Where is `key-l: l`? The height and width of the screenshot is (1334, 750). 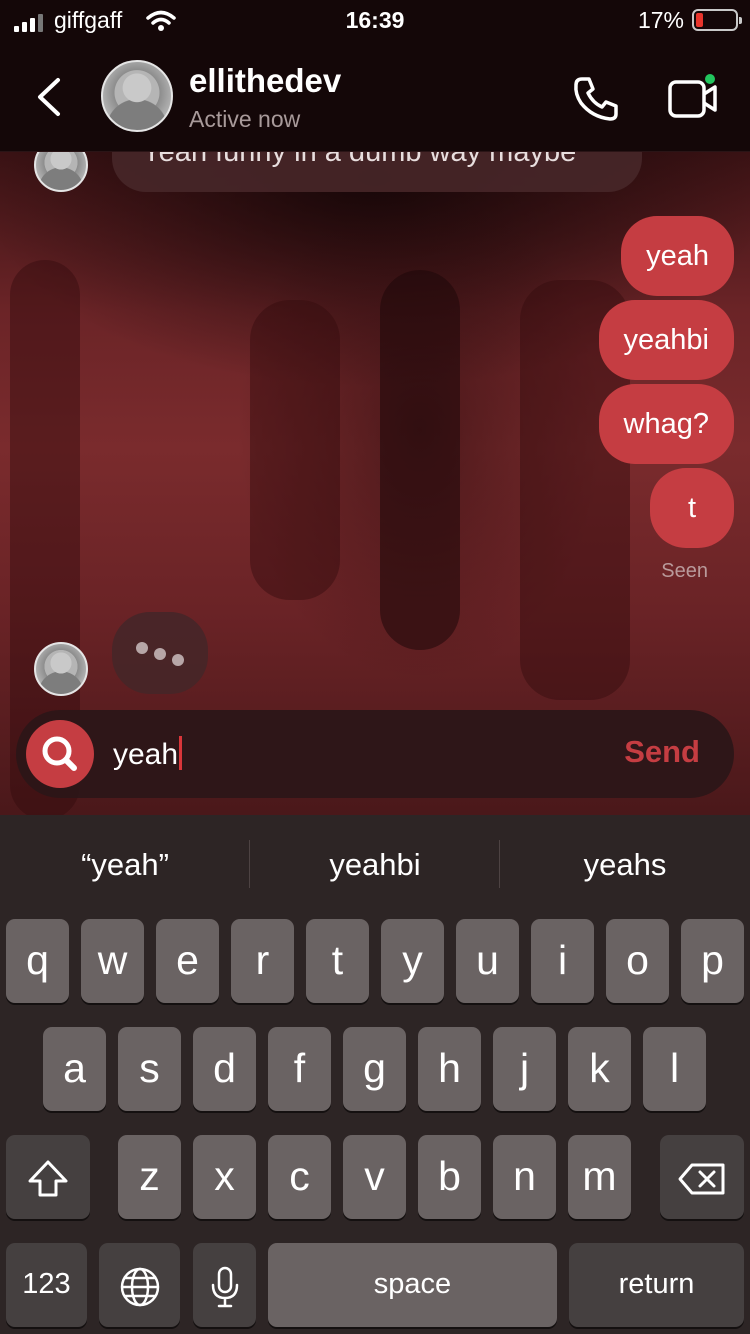
key-l: l is located at coordinates (674, 1069).